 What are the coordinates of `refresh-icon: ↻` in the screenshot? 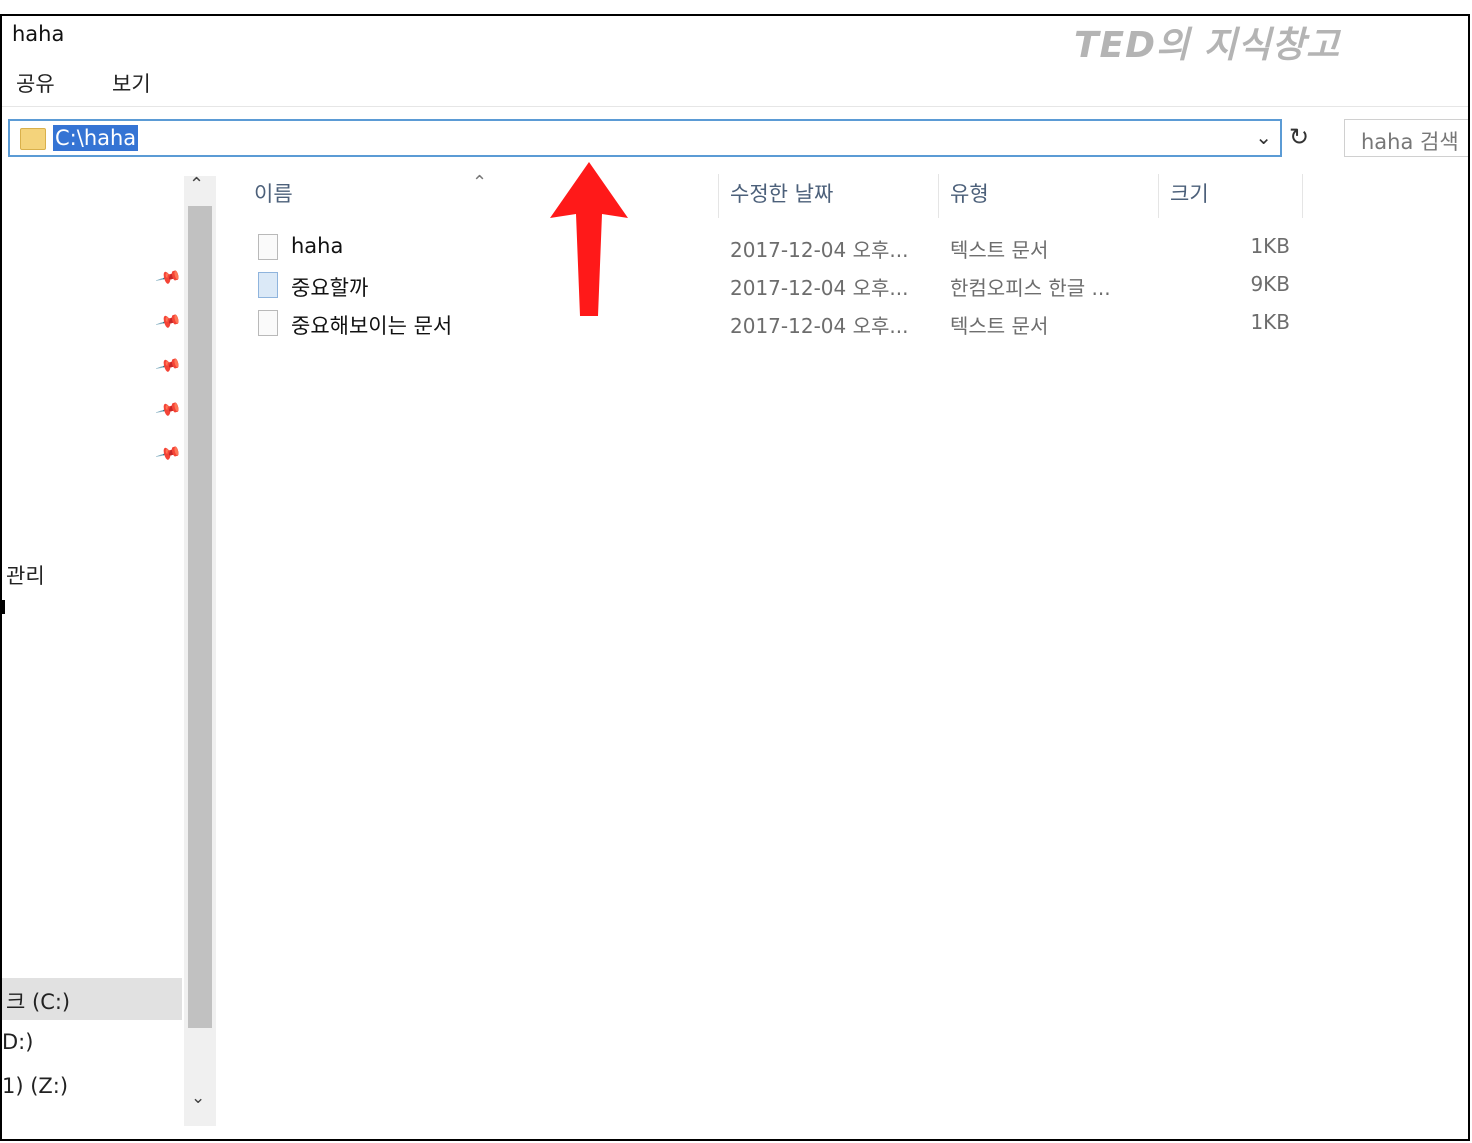 It's located at (1299, 137).